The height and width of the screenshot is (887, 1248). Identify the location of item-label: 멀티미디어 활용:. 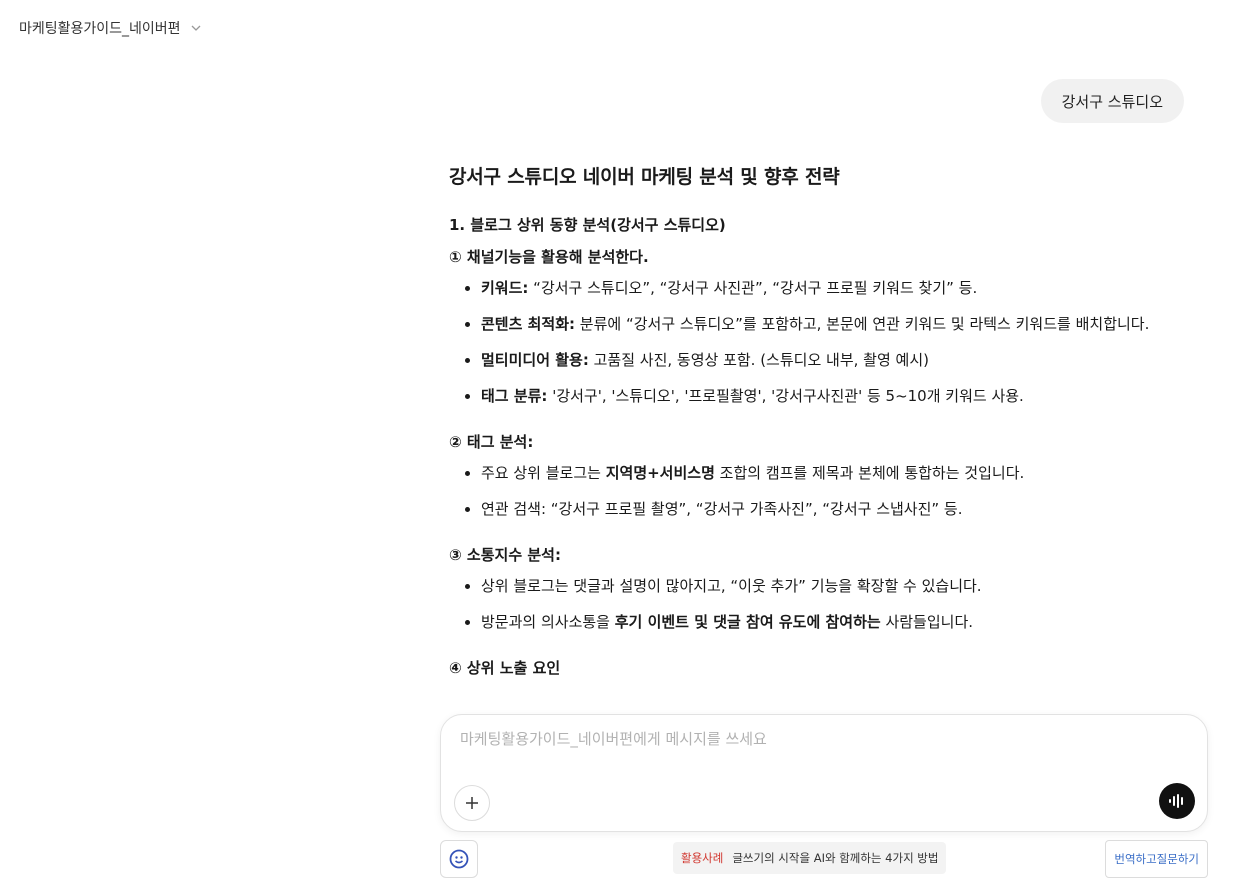
(535, 360).